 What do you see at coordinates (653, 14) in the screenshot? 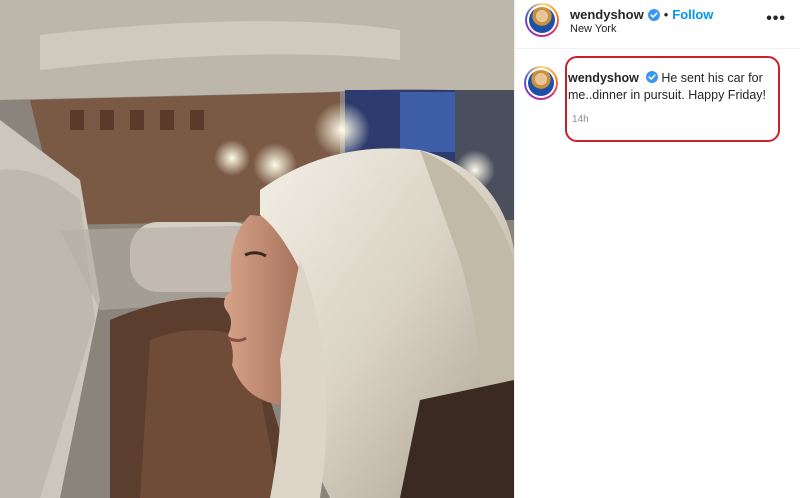
I see `verified-badge-icon` at bounding box center [653, 14].